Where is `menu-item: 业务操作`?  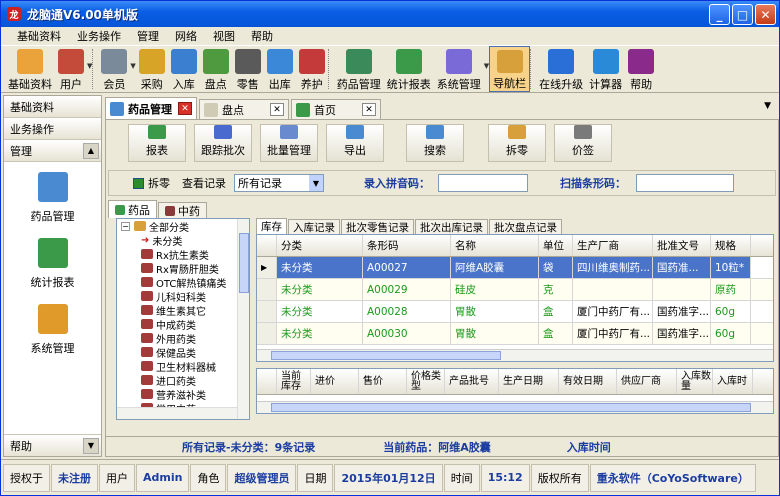
menu-item: 业务操作 is located at coordinates (99, 36).